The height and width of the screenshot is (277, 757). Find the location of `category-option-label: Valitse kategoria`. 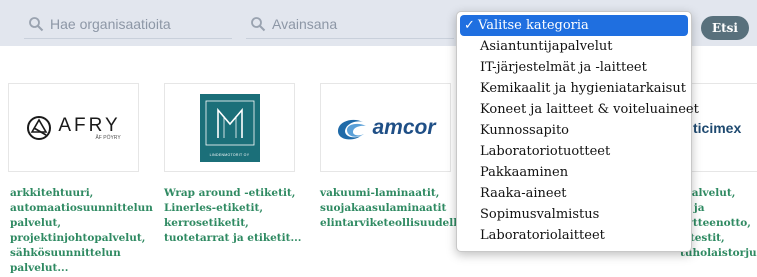

category-option-label: Valitse kategoria is located at coordinates (533, 25).